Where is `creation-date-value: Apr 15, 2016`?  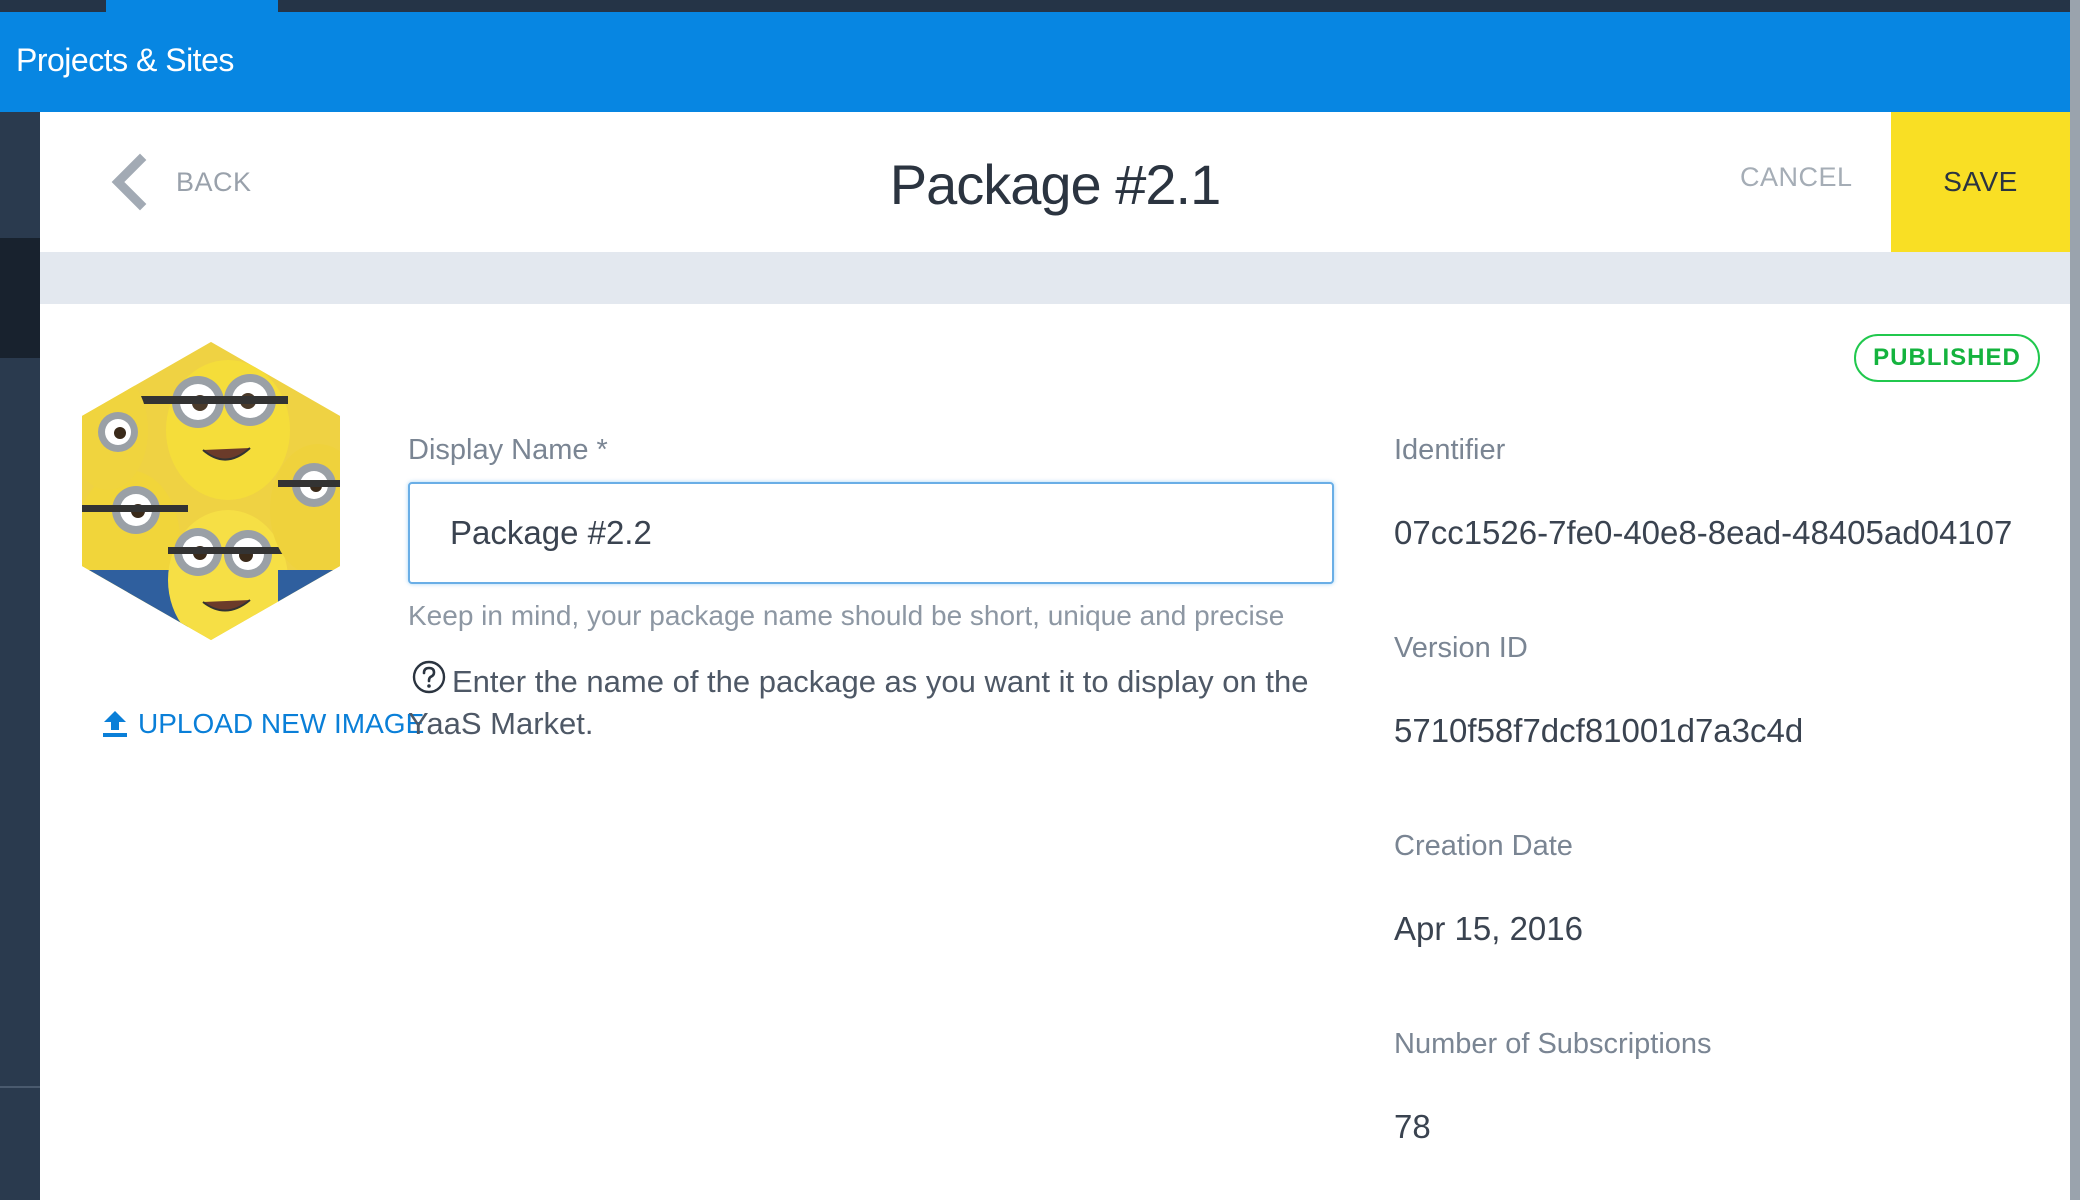
creation-date-value: Apr 15, 2016 is located at coordinates (1488, 928).